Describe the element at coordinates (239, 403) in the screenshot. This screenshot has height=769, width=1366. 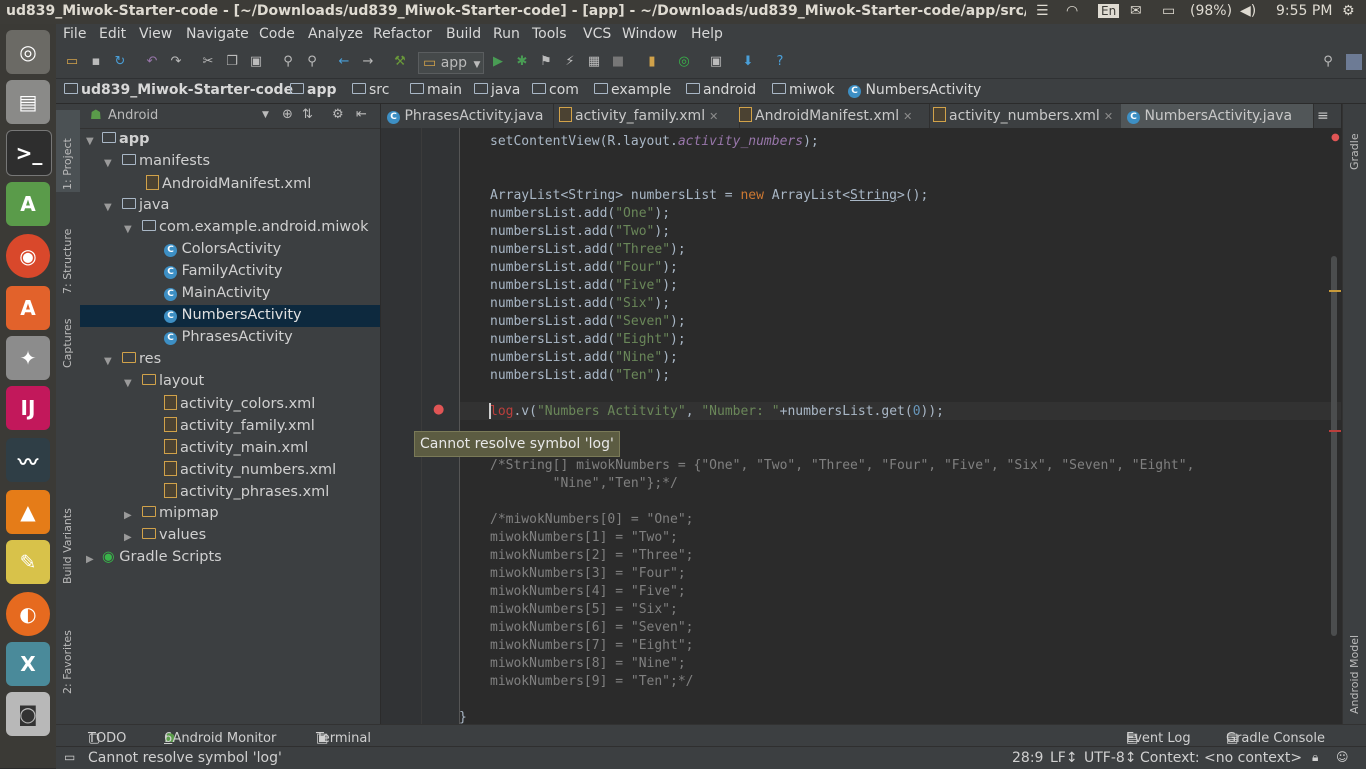
I see `tree-item-activity-colors: activity_colors.xml` at that location.